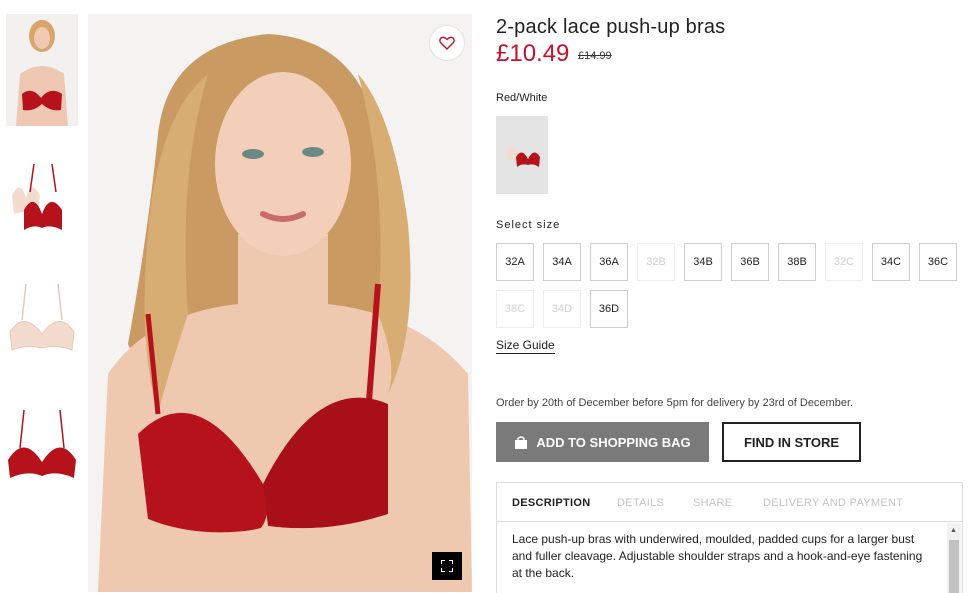 The image size is (969, 593). What do you see at coordinates (515, 309) in the screenshot?
I see `size-option-38c: 38C` at bounding box center [515, 309].